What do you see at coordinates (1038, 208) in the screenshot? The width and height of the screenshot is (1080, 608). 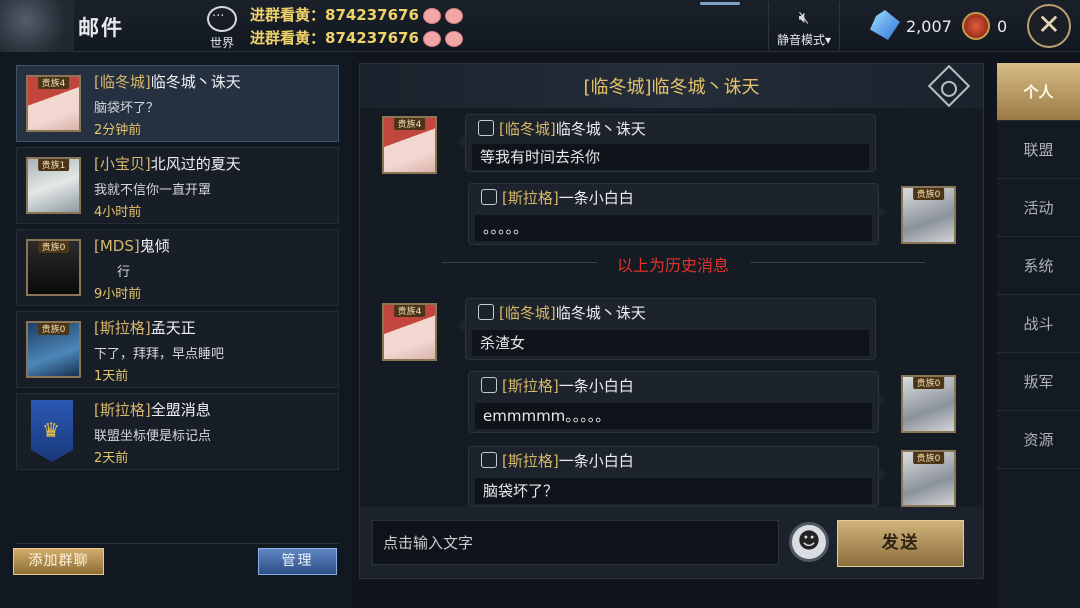 I see `tab-events: 活动` at bounding box center [1038, 208].